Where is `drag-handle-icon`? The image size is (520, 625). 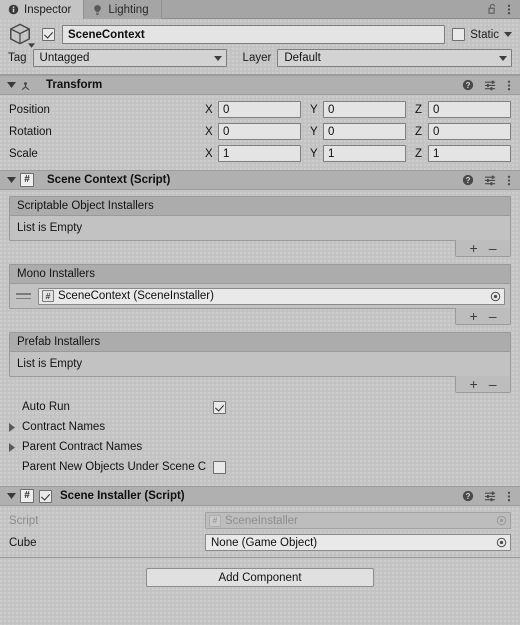 drag-handle-icon is located at coordinates (24, 296).